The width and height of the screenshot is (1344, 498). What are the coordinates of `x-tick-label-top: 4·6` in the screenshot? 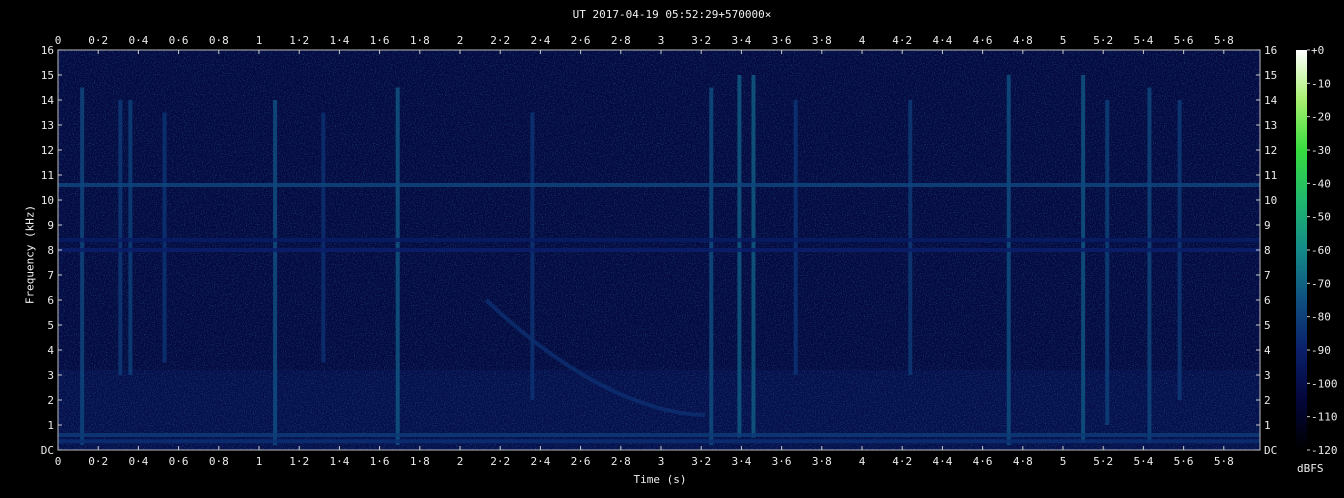 It's located at (983, 40).